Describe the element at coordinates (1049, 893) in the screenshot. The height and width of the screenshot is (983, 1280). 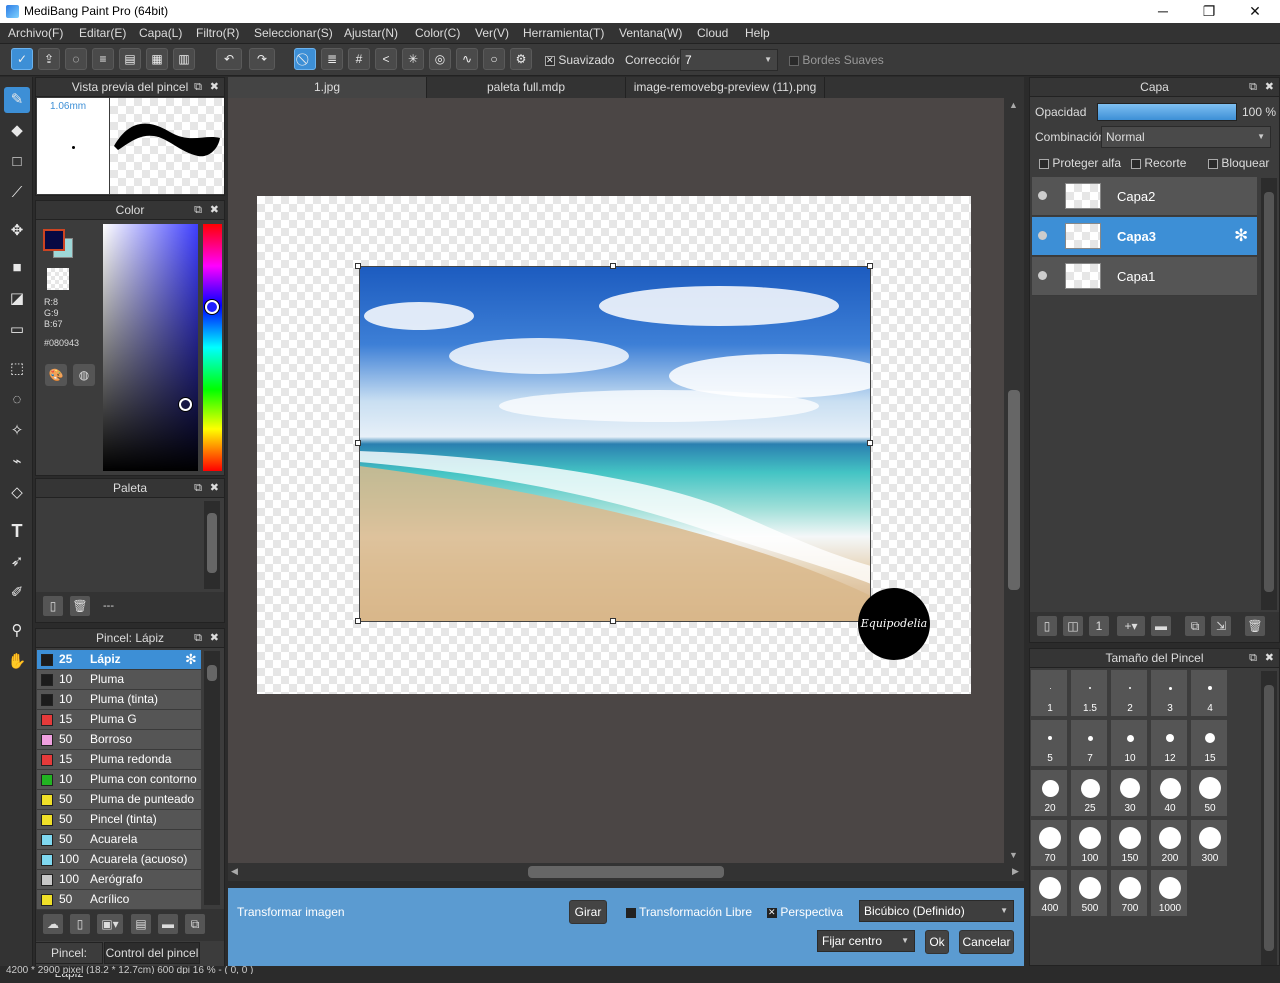
I see `brush-size-cell: 400` at that location.